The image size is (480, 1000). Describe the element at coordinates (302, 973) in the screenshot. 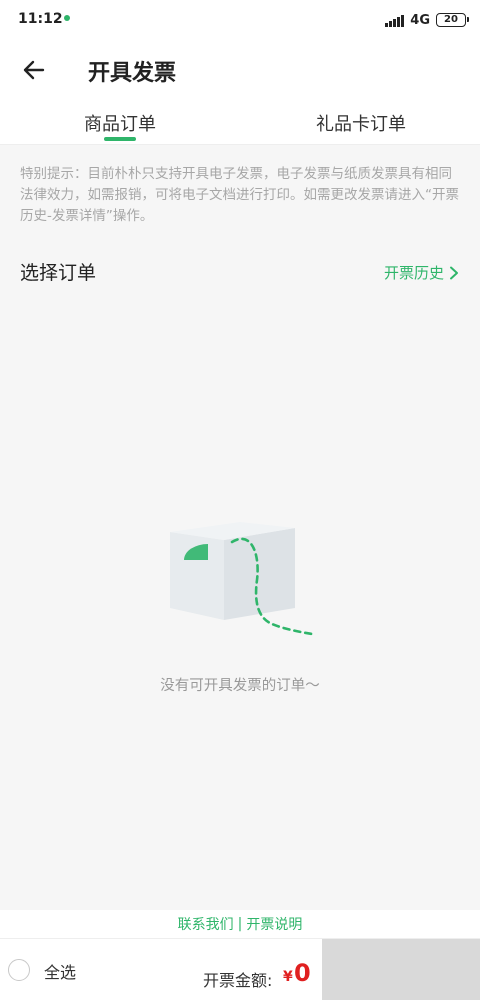

I see `invoice-amount-value: 0` at that location.